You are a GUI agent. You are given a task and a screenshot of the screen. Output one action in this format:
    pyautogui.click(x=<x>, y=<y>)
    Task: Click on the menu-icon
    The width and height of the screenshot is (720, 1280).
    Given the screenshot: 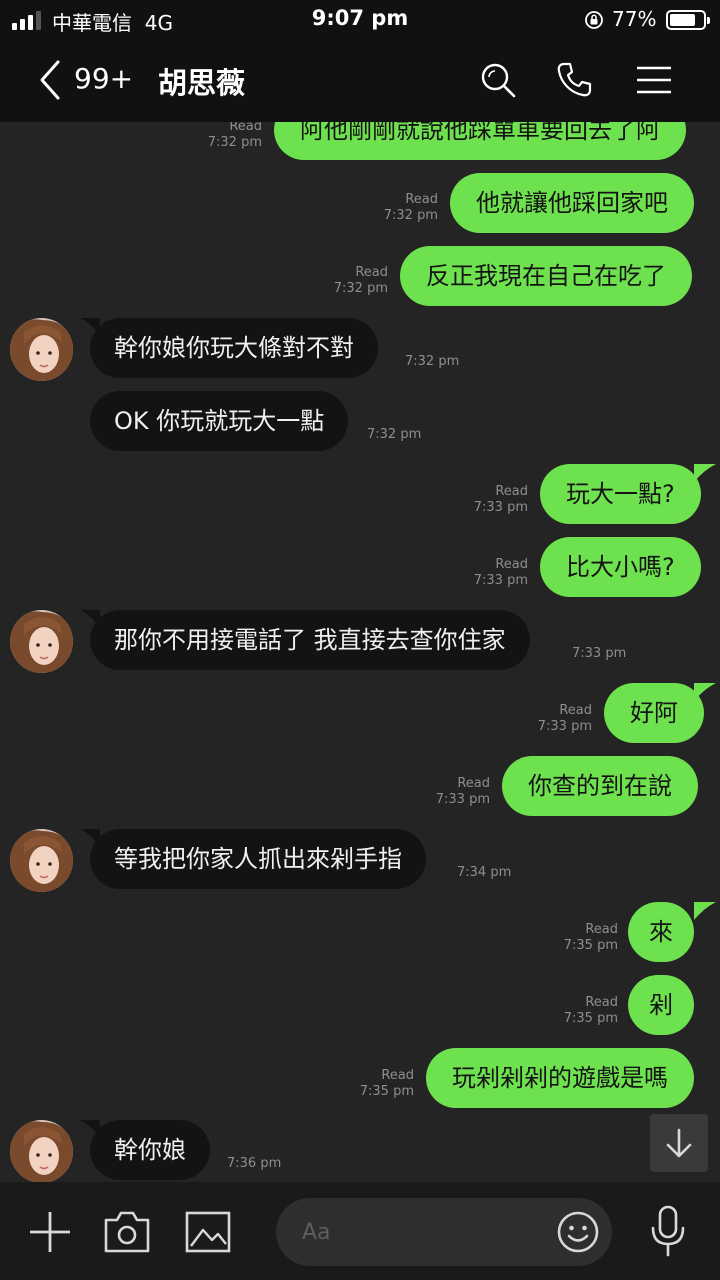 What is the action you would take?
    pyautogui.click(x=654, y=80)
    